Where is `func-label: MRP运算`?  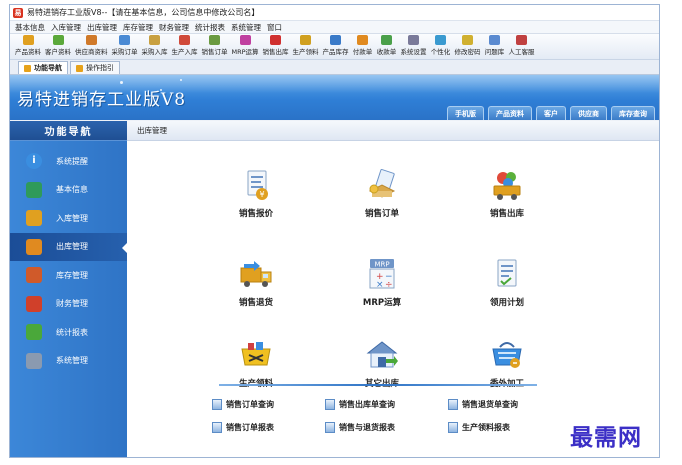
func-label: MRP运算 is located at coordinates (382, 303).